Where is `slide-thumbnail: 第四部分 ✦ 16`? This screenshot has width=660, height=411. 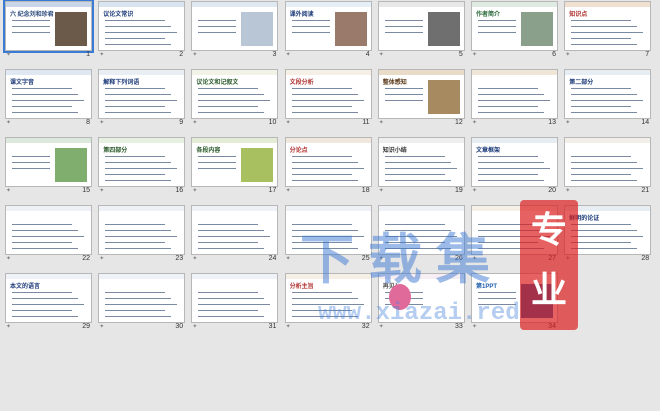 slide-thumbnail: 第四部分 ✦ 16 is located at coordinates (142, 166).